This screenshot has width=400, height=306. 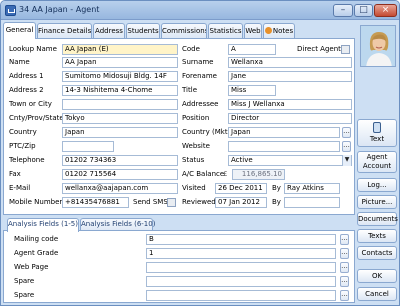 What do you see at coordinates (120, 104) in the screenshot?
I see `town-field` at bounding box center [120, 104].